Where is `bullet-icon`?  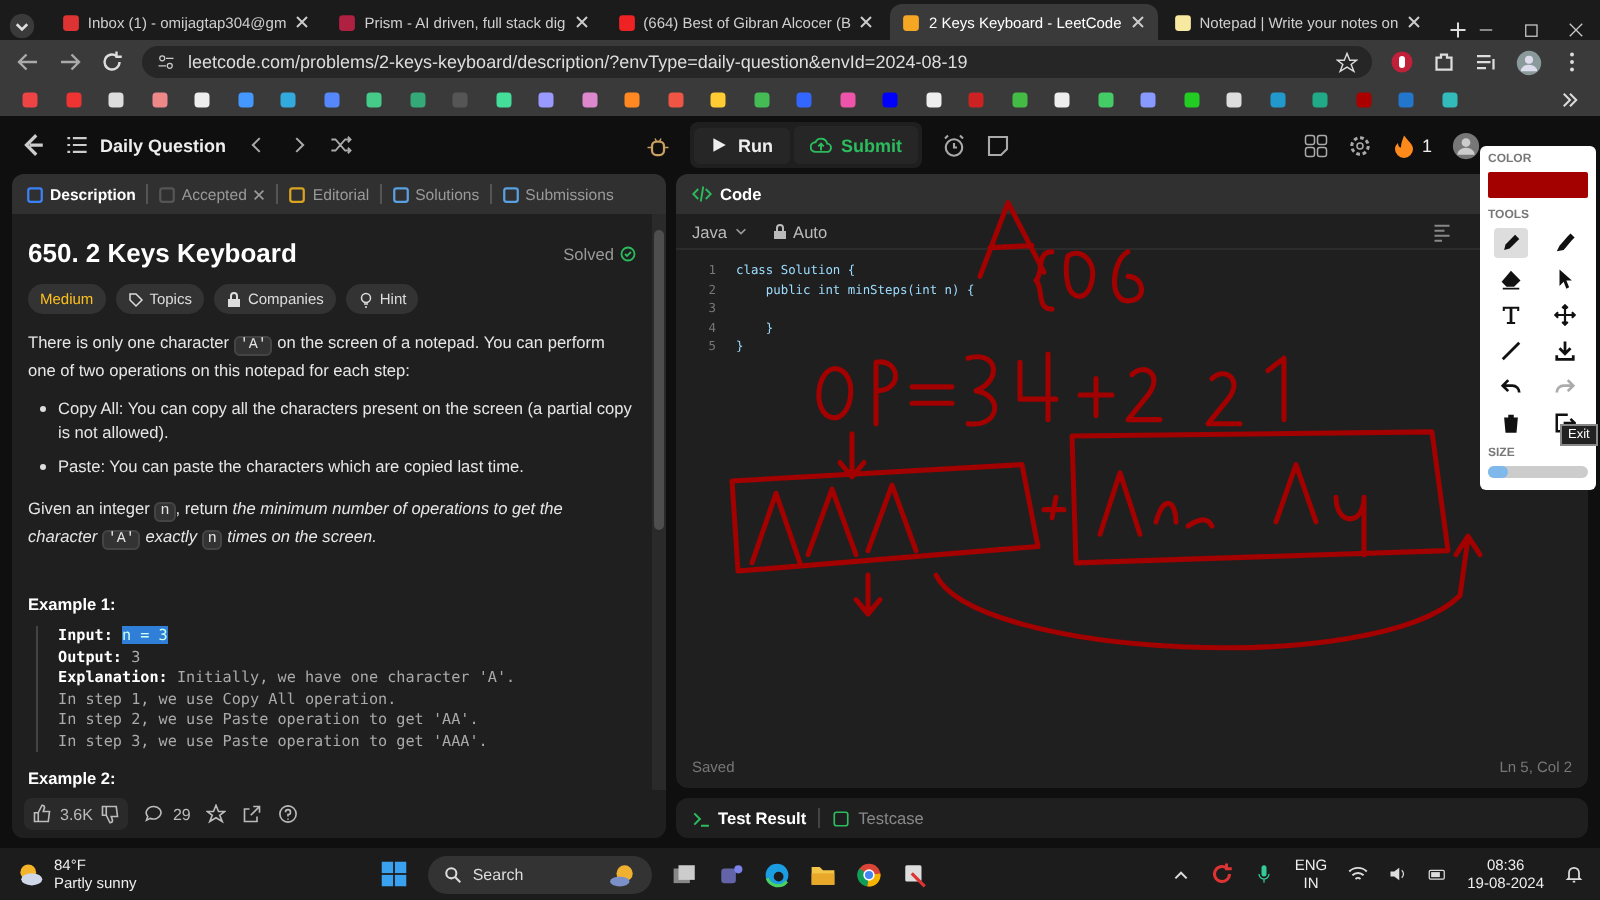
bullet-icon is located at coordinates (43, 409).